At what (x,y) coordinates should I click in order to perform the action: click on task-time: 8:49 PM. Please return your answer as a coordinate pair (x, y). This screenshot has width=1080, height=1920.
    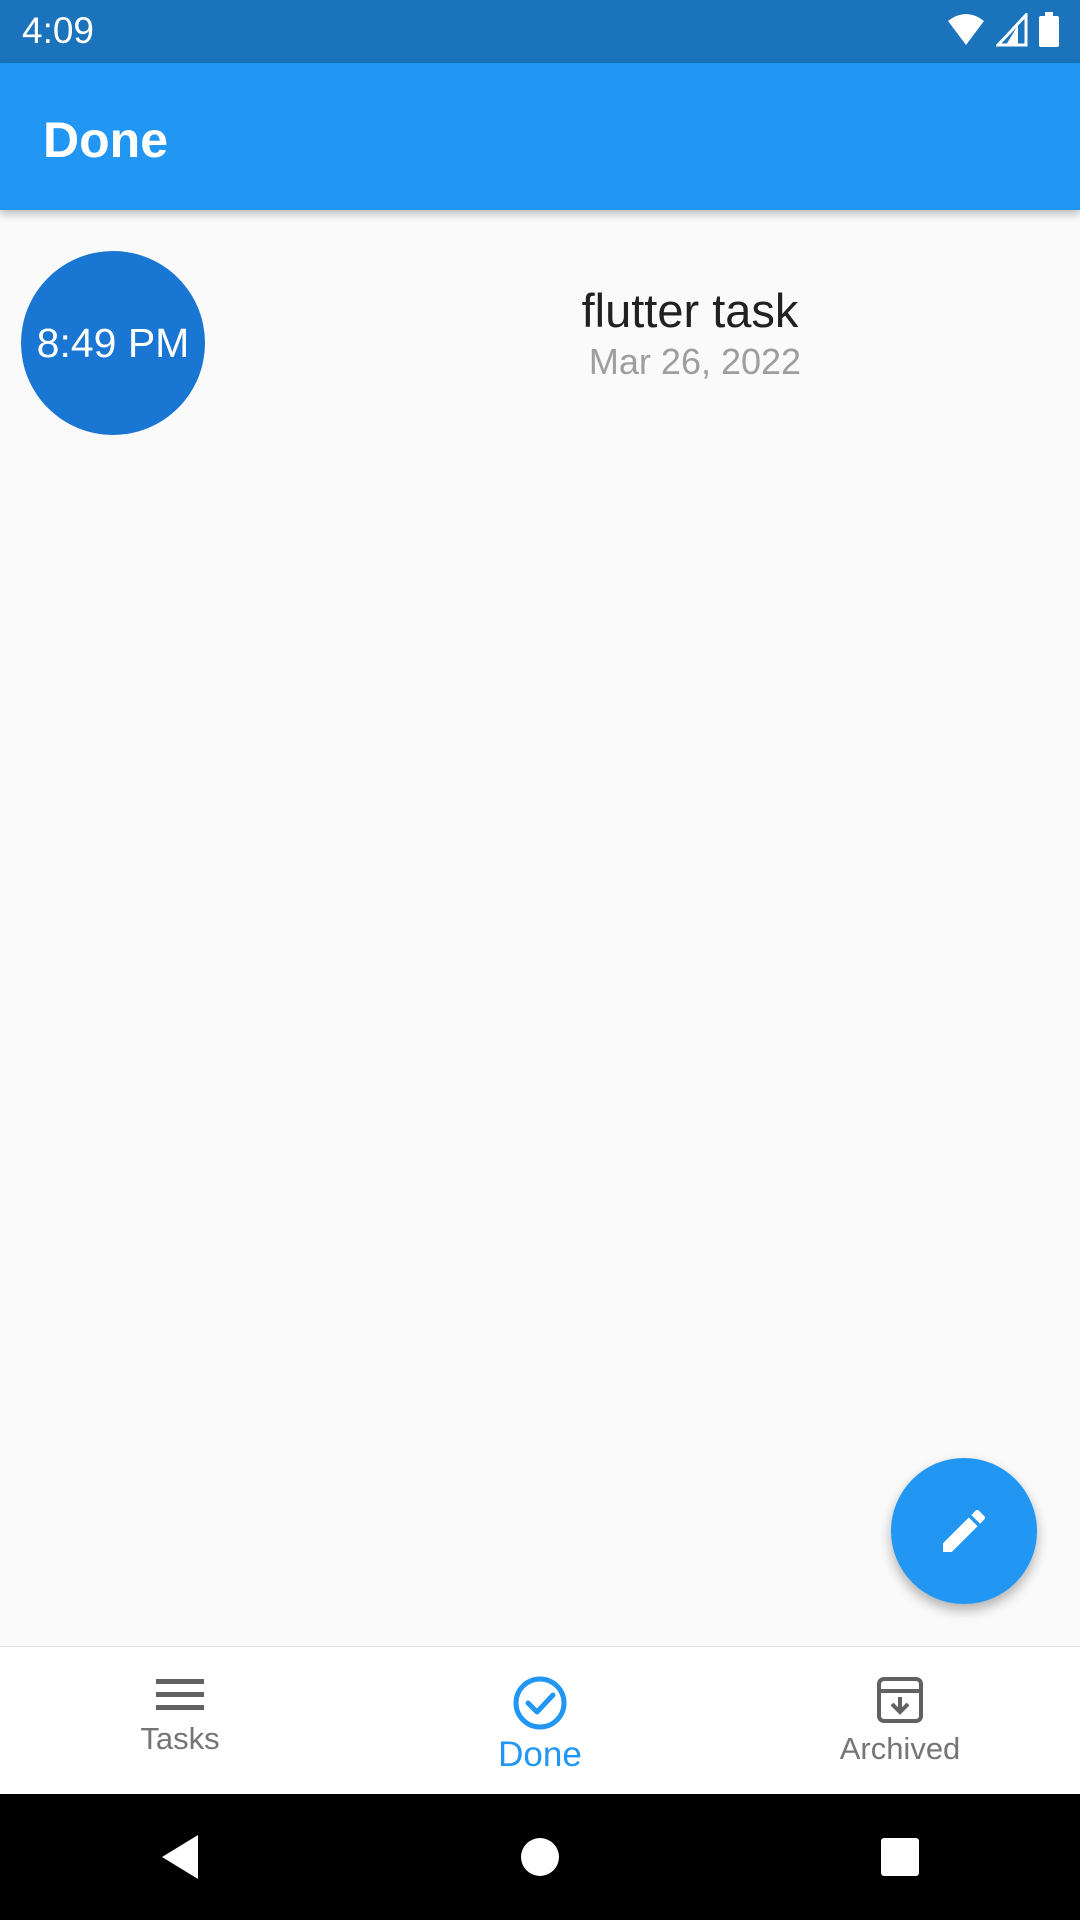
    Looking at the image, I should click on (113, 342).